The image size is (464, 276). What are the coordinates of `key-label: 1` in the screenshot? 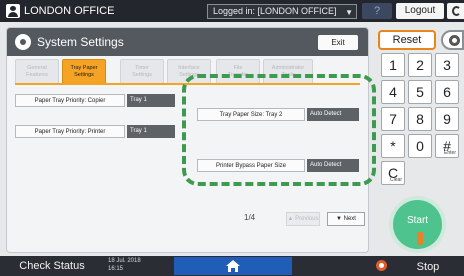 It's located at (393, 65).